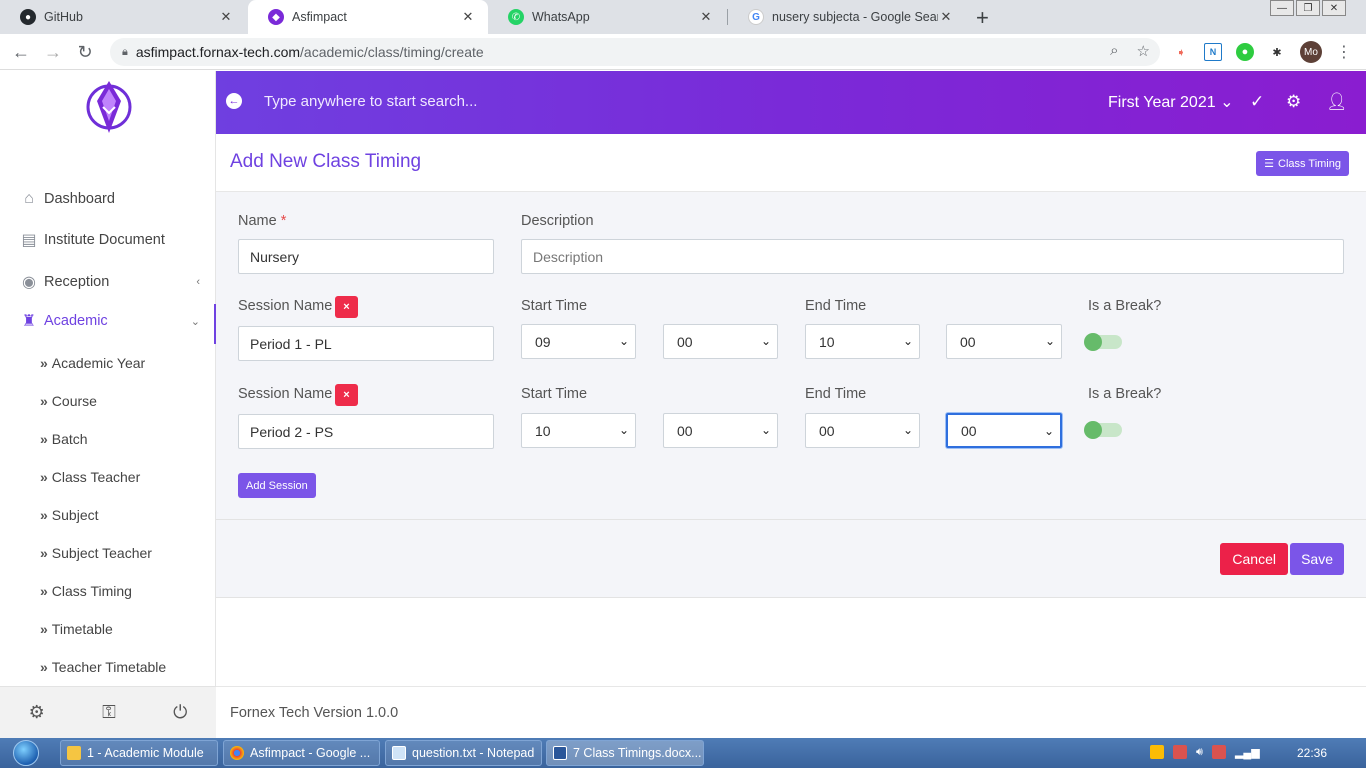 The height and width of the screenshot is (768, 1366). I want to click on start-hour-select: 10 ⌄, so click(578, 430).